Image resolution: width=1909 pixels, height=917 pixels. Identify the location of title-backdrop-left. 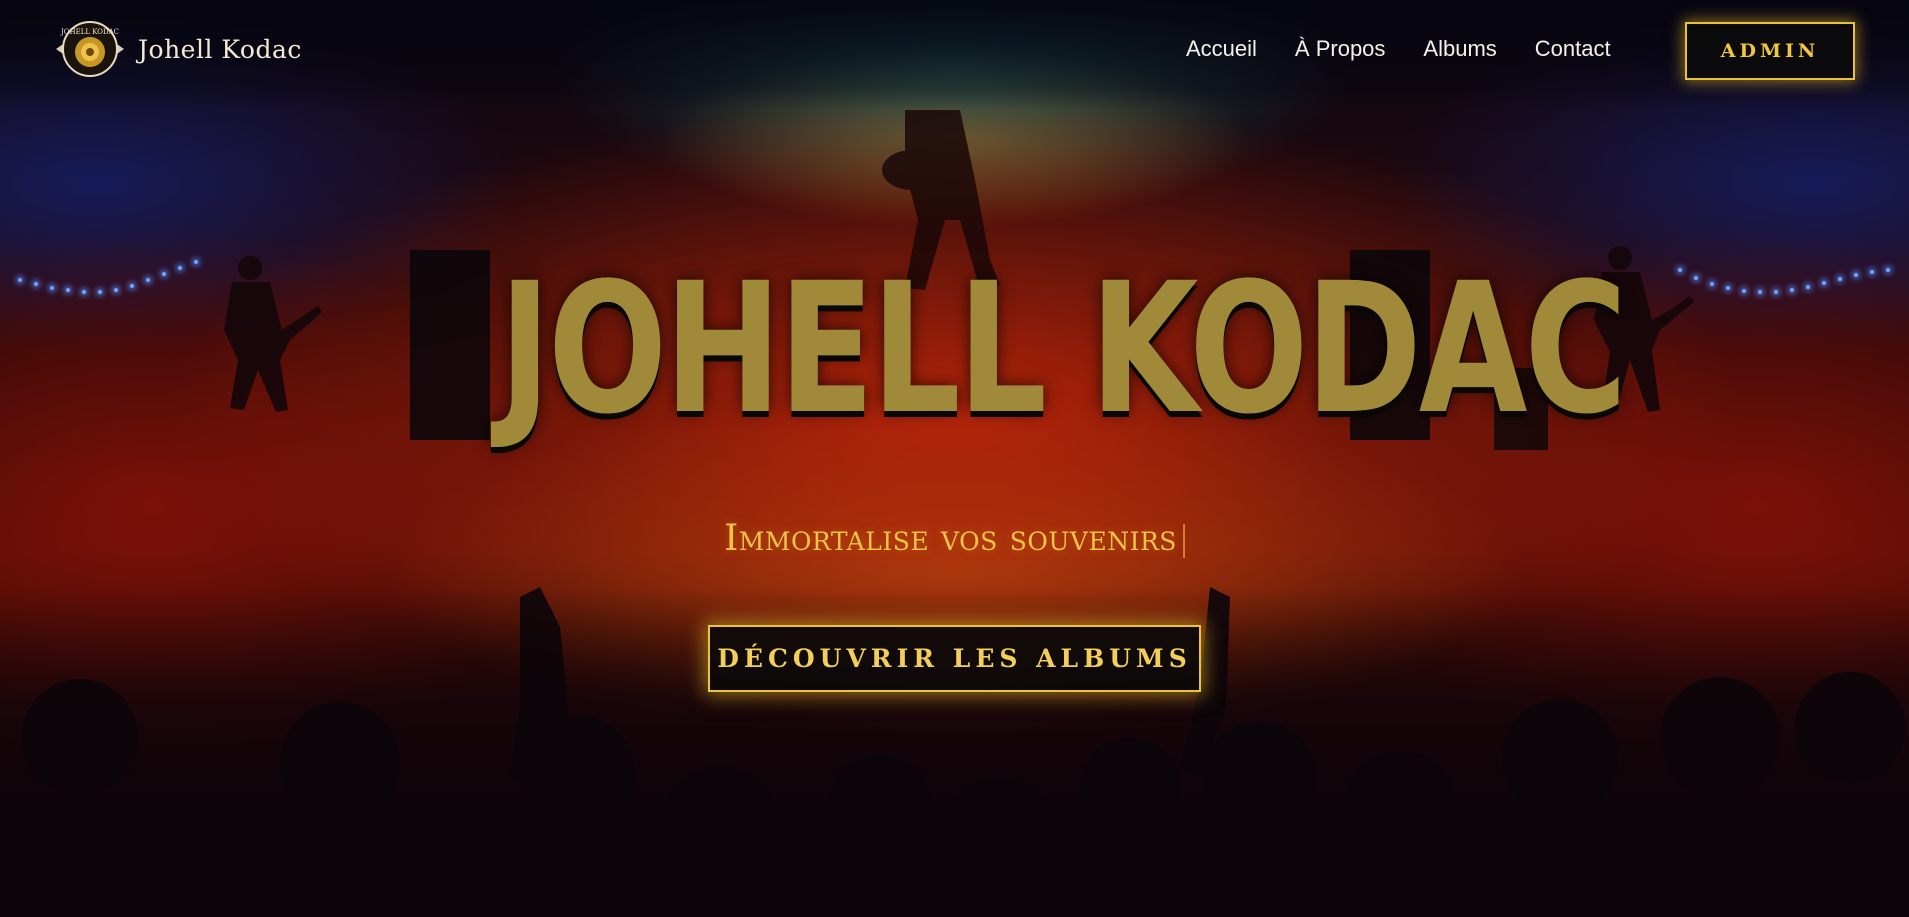
(450, 345).